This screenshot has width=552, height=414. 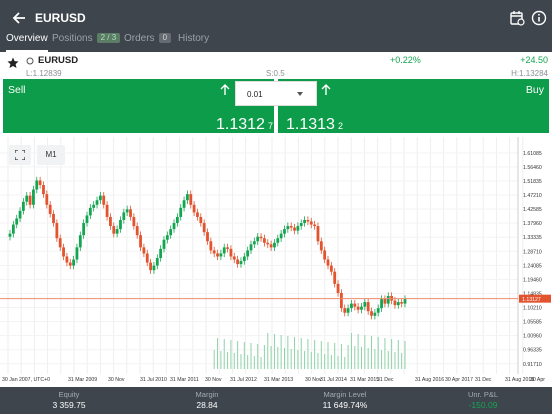 What do you see at coordinates (534, 60) in the screenshot?
I see `change-points: +24.50` at bounding box center [534, 60].